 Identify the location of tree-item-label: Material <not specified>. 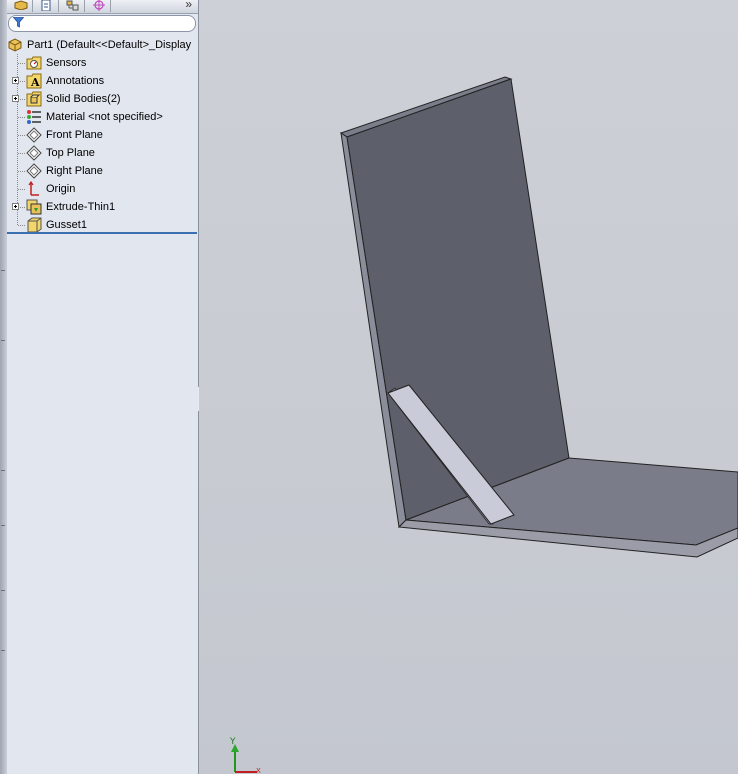
(104, 117).